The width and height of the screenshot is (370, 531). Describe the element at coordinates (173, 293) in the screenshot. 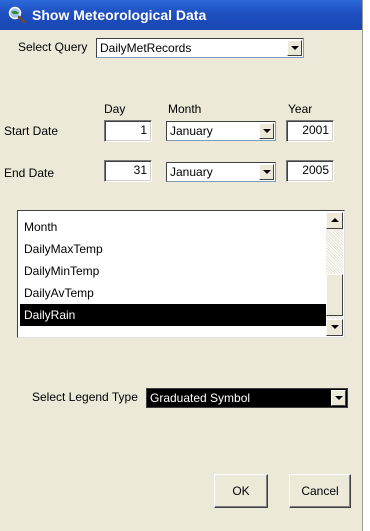

I see `list-item: DailyAvTemp` at that location.